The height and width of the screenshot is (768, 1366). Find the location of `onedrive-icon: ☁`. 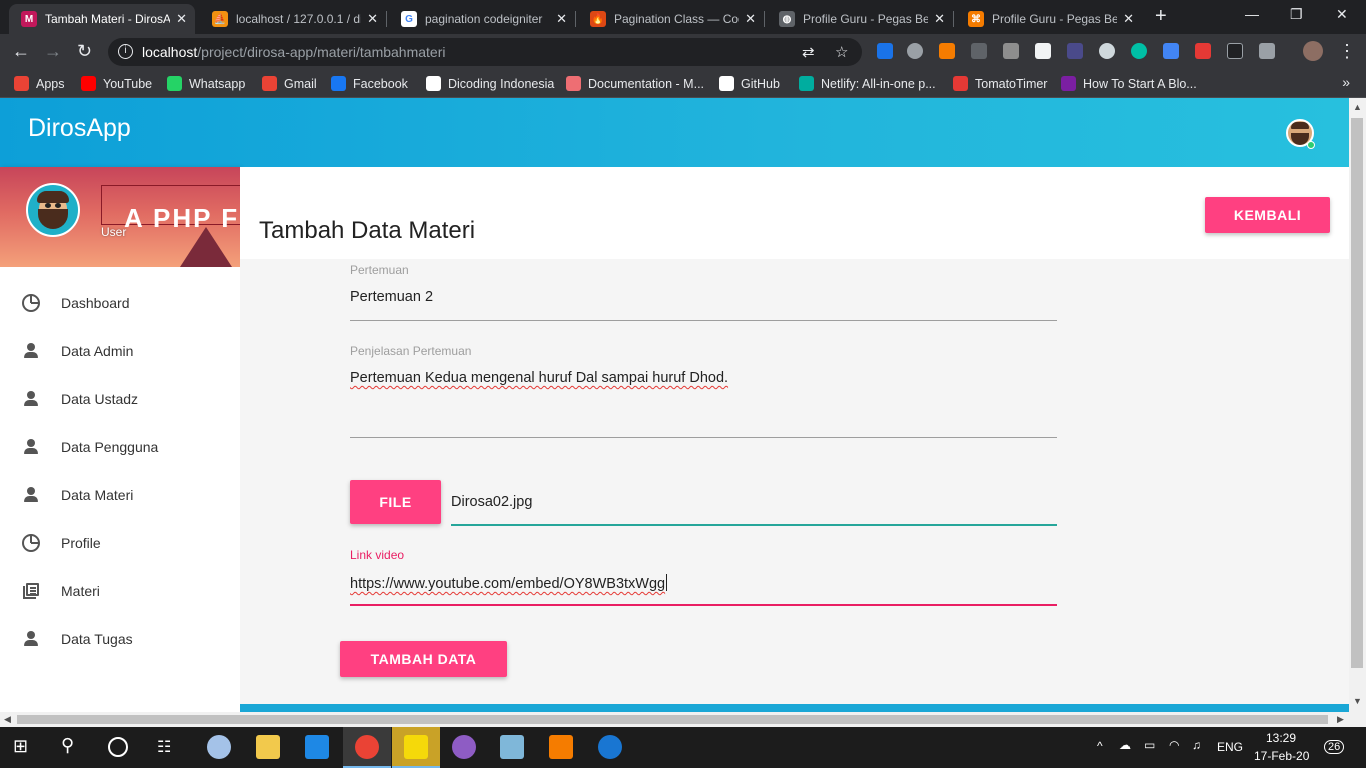

onedrive-icon: ☁ is located at coordinates (1125, 745).